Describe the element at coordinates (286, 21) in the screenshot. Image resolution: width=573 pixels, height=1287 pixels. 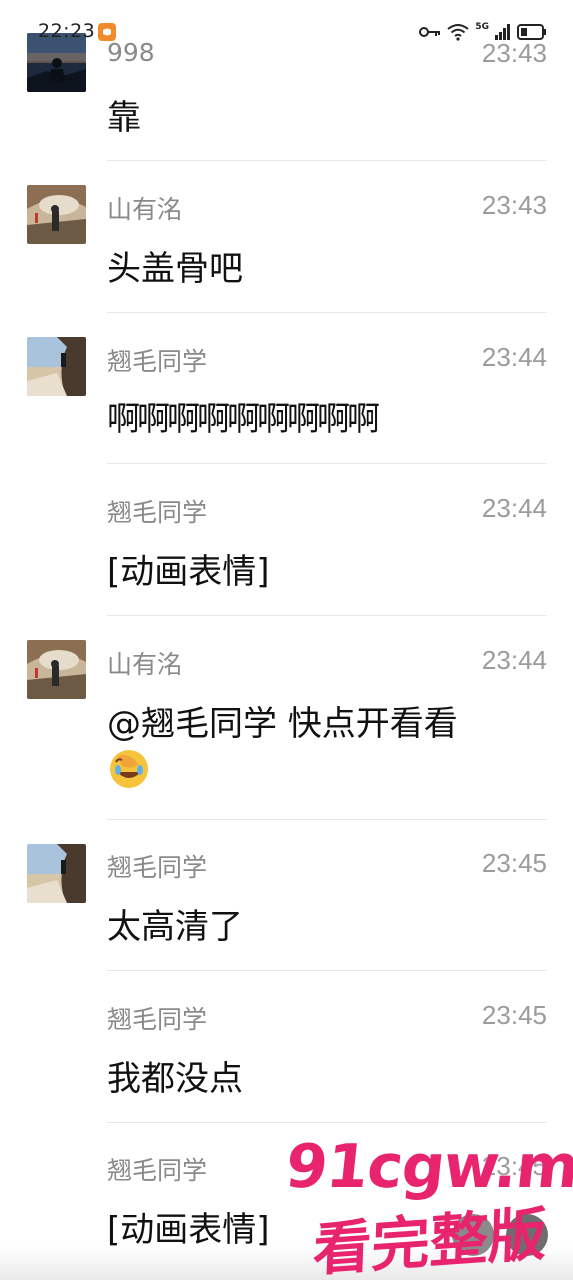
I see `status-bar: 22:23 5G` at that location.